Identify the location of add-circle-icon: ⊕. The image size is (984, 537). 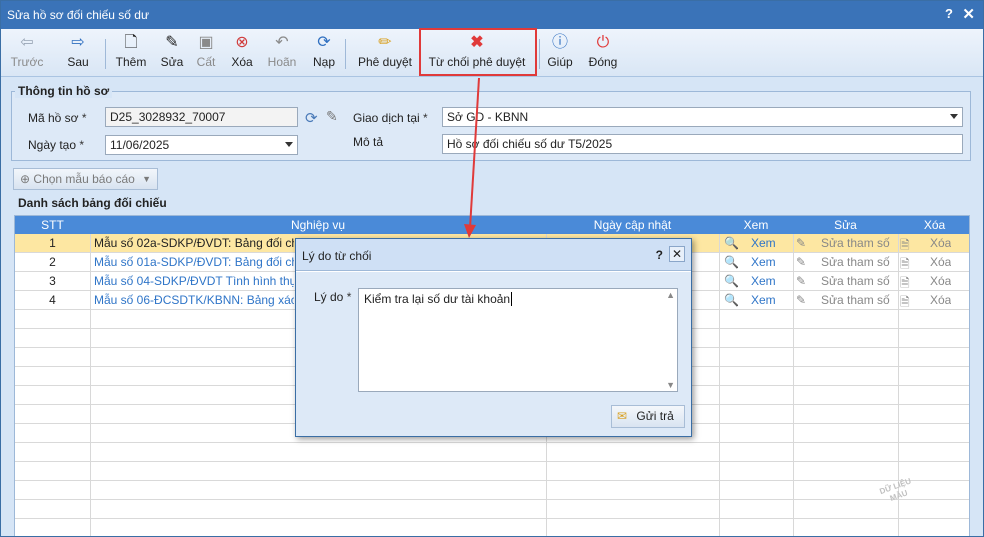
(25, 179).